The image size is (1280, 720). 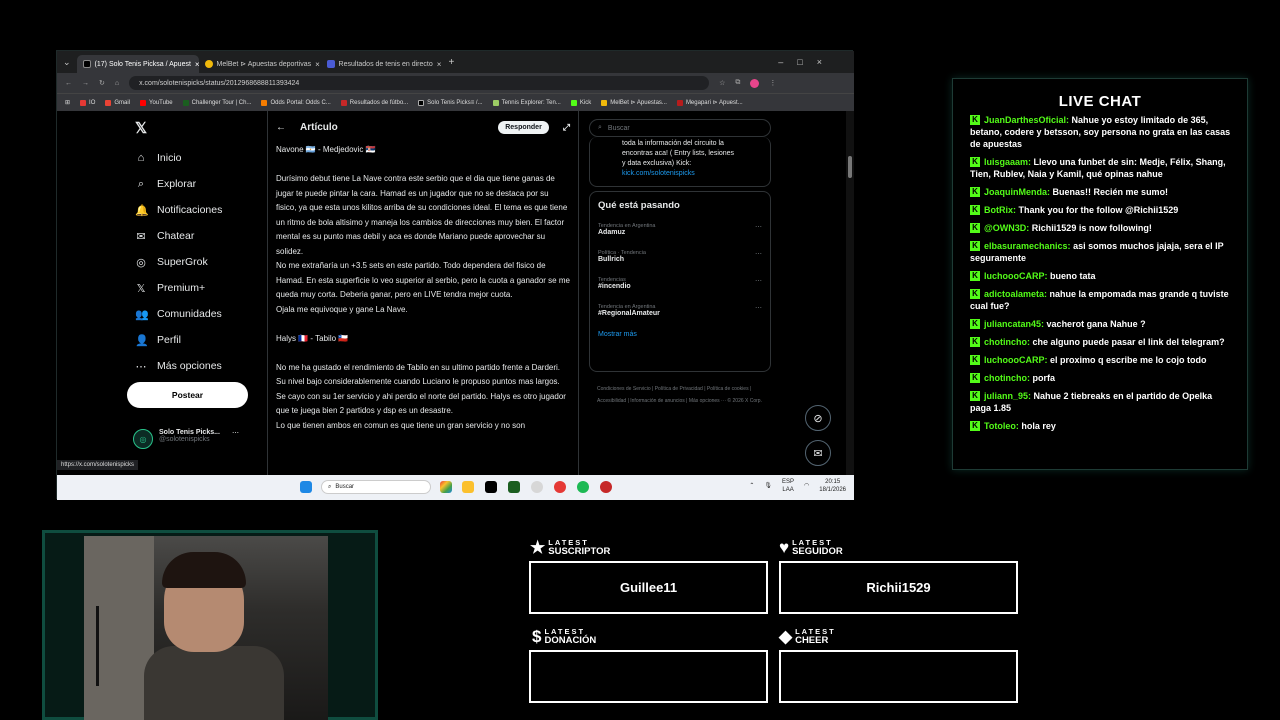 What do you see at coordinates (523, 127) in the screenshot?
I see `reply-button: Responder` at bounding box center [523, 127].